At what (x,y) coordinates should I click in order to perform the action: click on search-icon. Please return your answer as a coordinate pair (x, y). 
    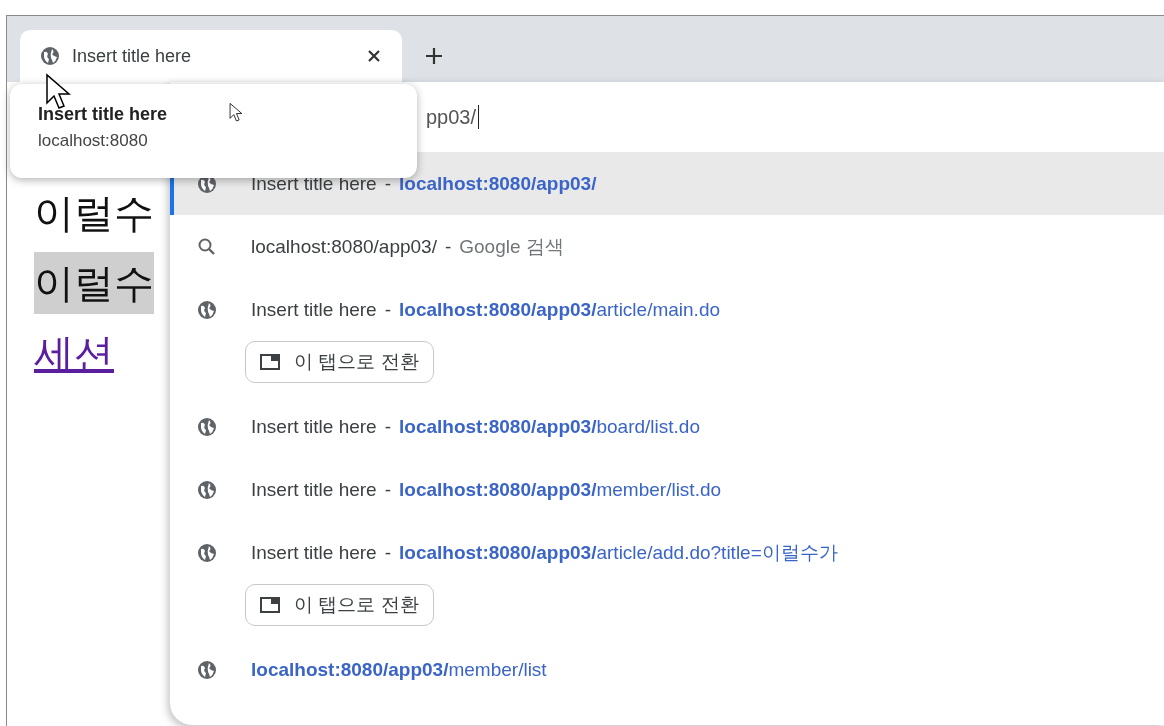
    Looking at the image, I should click on (207, 246).